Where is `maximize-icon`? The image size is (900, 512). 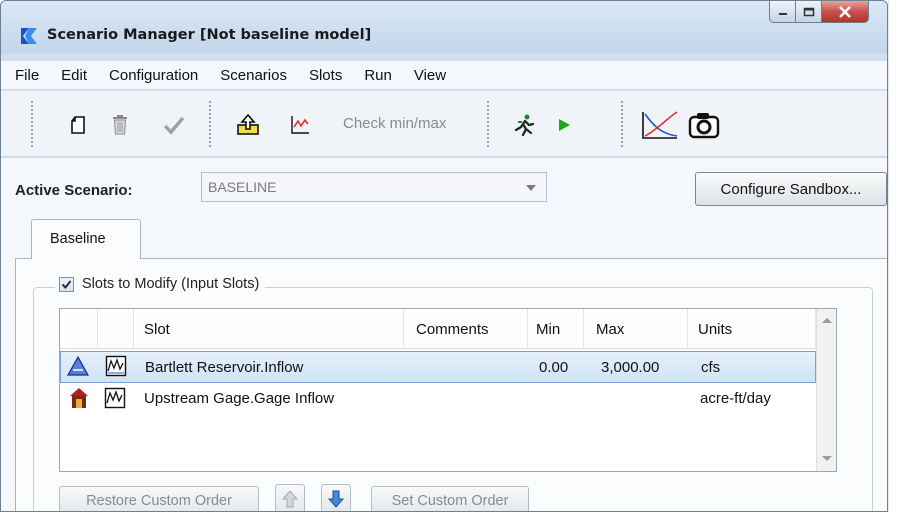
maximize-icon is located at coordinates (808, 11).